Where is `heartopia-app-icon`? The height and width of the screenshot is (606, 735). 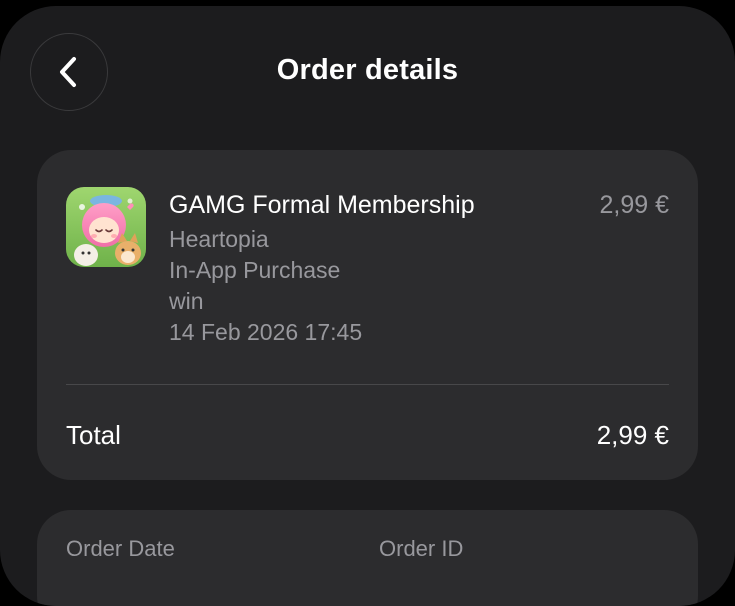
heartopia-app-icon is located at coordinates (106, 227).